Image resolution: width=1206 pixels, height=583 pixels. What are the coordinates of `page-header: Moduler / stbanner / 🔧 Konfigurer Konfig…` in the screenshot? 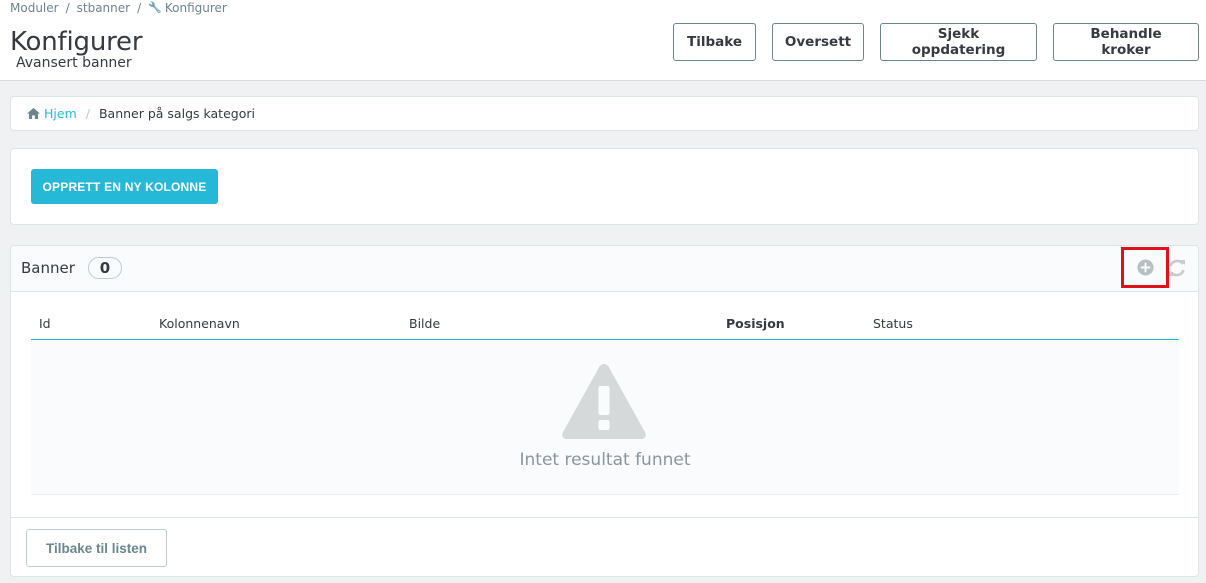 It's located at (603, 40).